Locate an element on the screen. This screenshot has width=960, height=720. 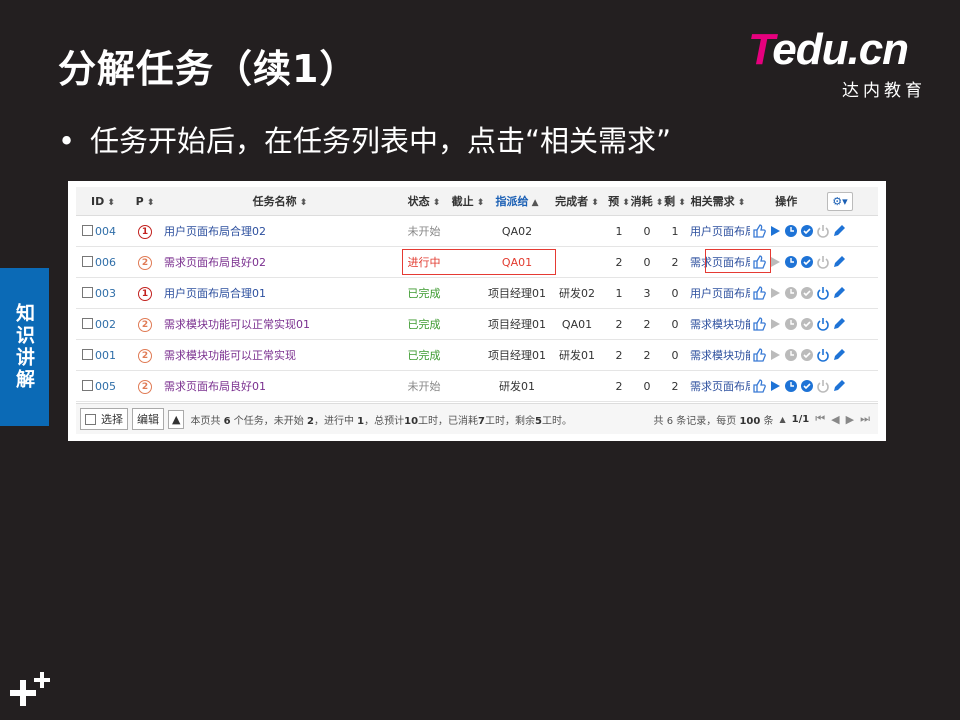
estimate-cell: 1 is located at coordinates (619, 231).